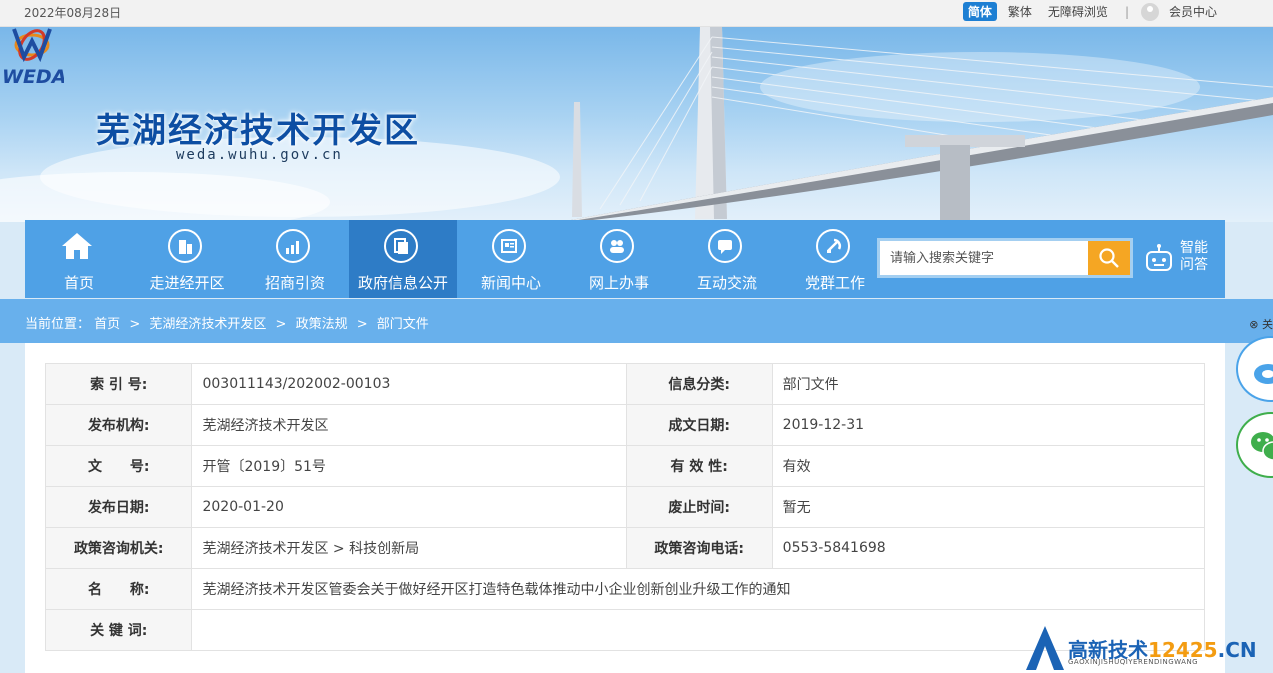 Image resolution: width=1273 pixels, height=673 pixels. I want to click on nav-party-label: 党群工作, so click(834, 283).